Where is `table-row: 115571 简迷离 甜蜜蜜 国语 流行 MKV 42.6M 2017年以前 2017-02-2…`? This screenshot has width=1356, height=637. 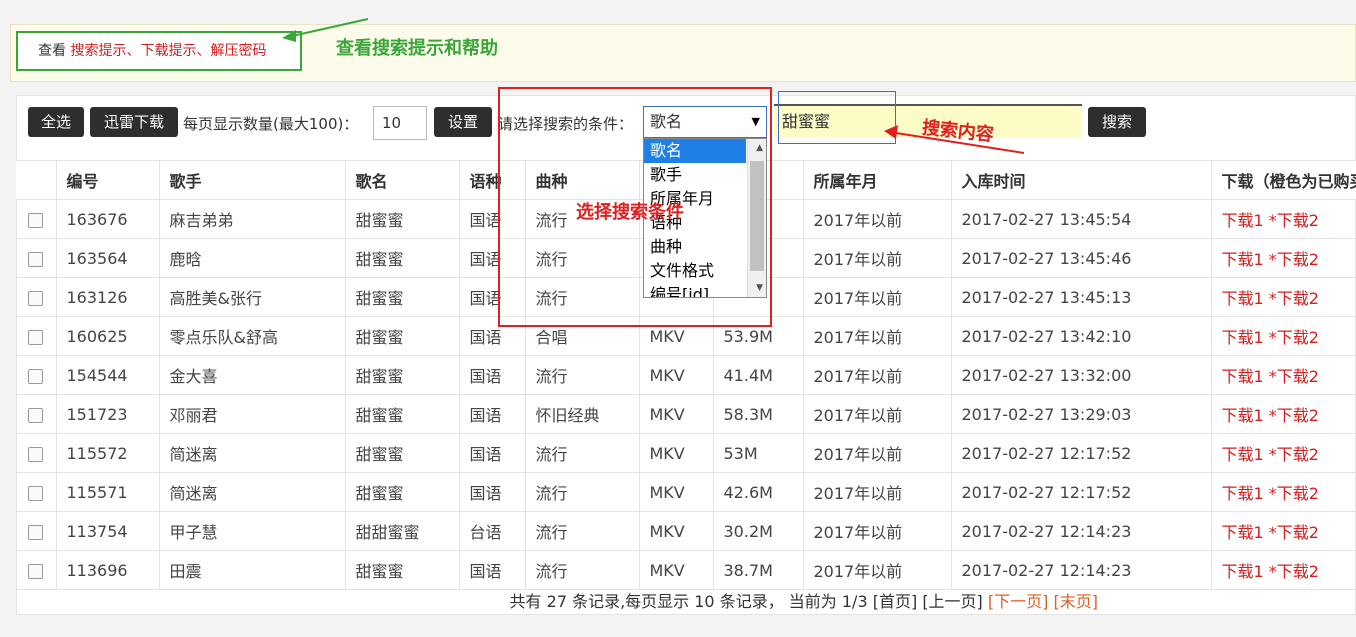 table-row: 115571 简迷离 甜蜜蜜 国语 流行 MKV 42.6M 2017年以前 2017-02-2… is located at coordinates (686, 492).